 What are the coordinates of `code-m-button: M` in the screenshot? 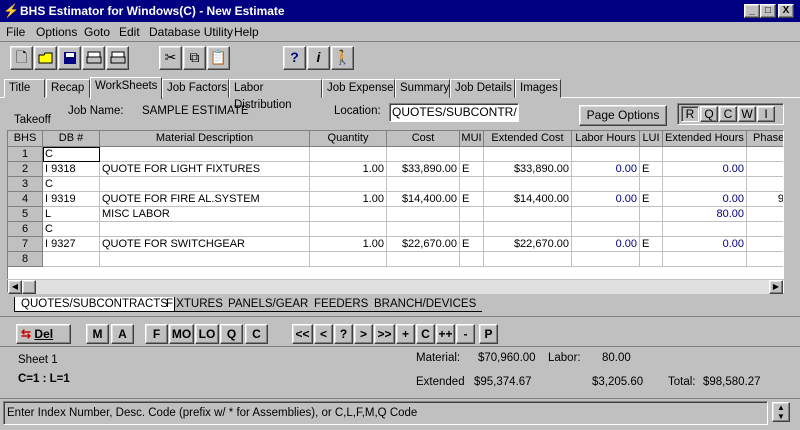 It's located at (97, 334).